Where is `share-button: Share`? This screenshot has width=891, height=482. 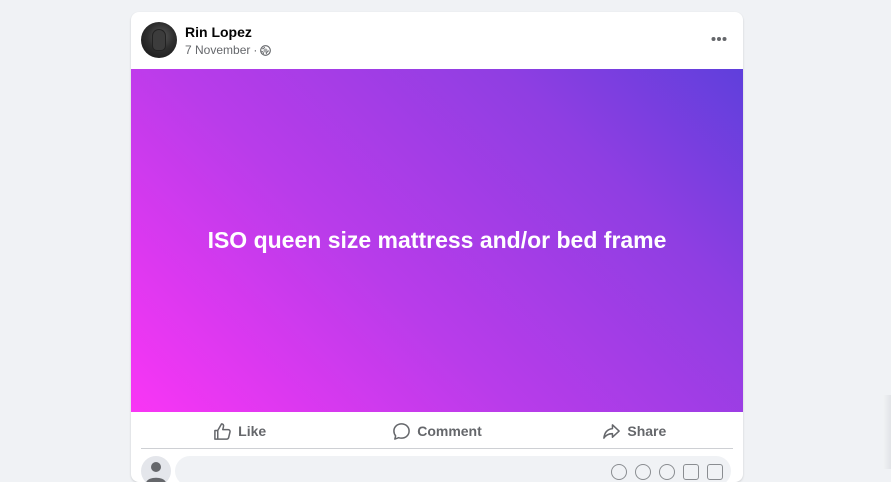
share-button: Share is located at coordinates (634, 431).